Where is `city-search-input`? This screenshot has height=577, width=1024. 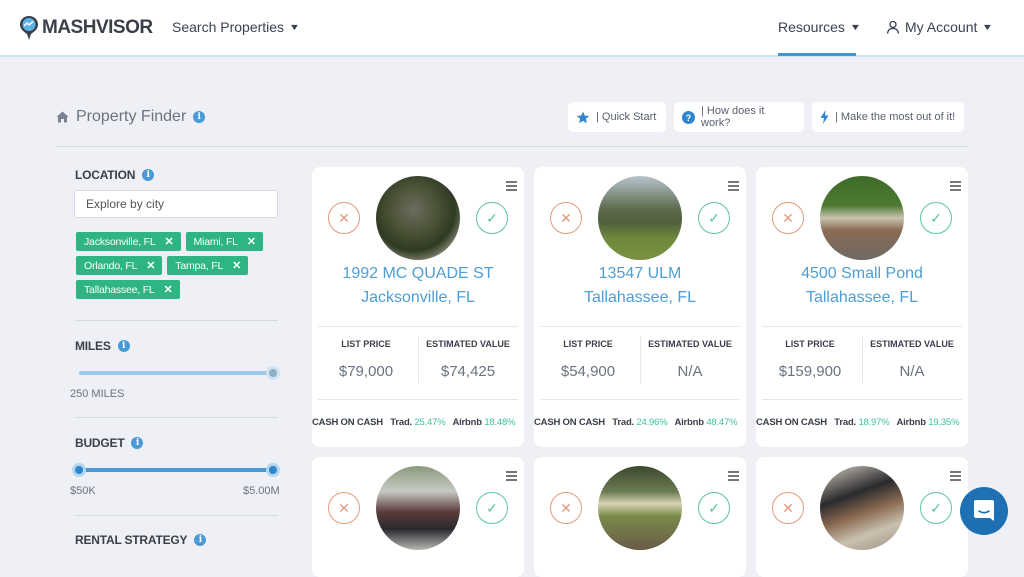
city-search-input is located at coordinates (176, 204).